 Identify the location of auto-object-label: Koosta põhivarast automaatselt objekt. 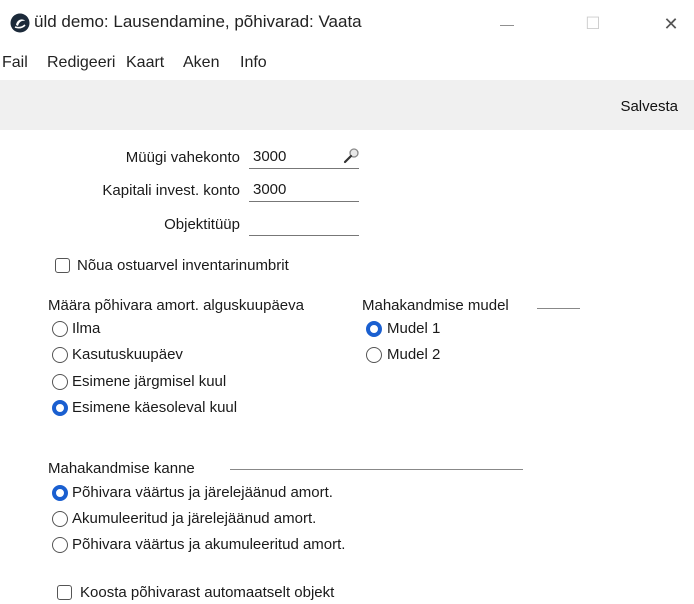
(207, 592).